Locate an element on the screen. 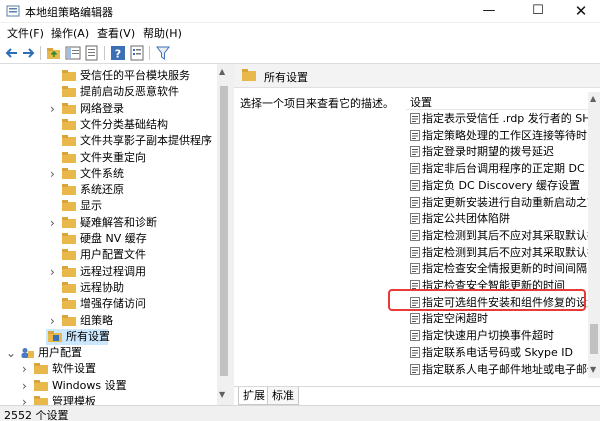 This screenshot has width=600, height=421. setting-row: 指定更新安装进行自动重新启动之前的 is located at coordinates (497, 202).